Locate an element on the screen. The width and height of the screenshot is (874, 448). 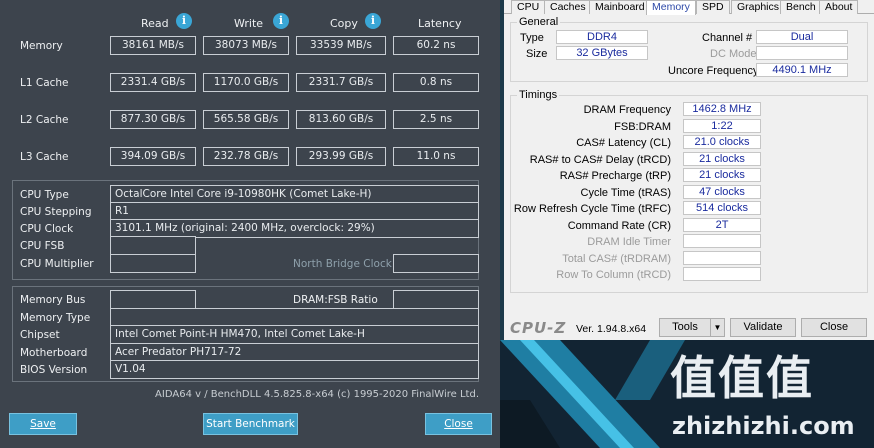
desktop-background: 值值值 zhizhizhi.com is located at coordinates (687, 394).